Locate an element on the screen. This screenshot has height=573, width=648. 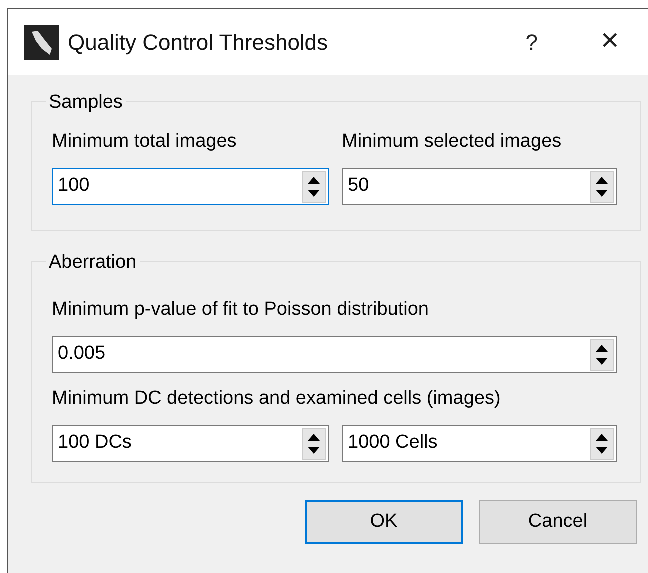
spin-box: 100 DCs is located at coordinates (190, 443).